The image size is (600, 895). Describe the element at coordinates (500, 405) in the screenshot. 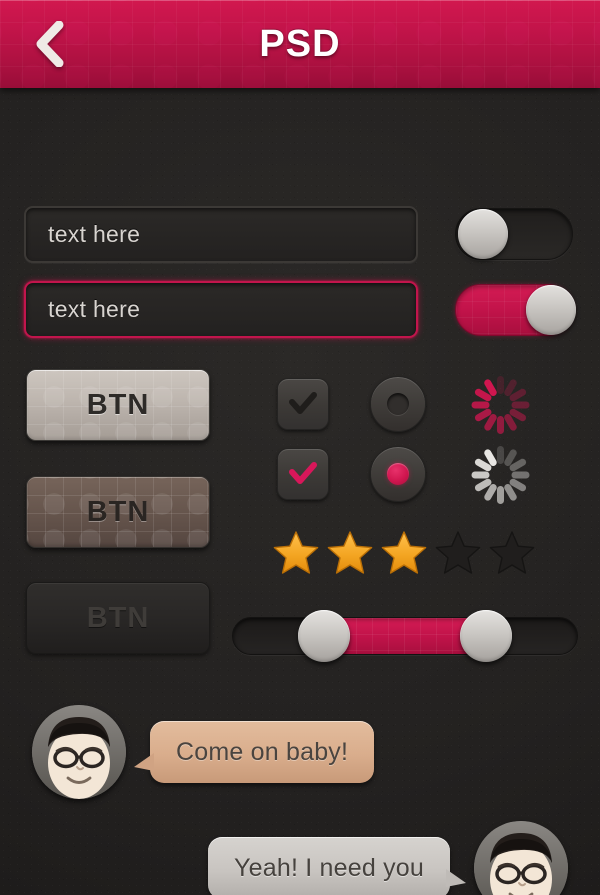

I see `loading-spinner-pink` at that location.